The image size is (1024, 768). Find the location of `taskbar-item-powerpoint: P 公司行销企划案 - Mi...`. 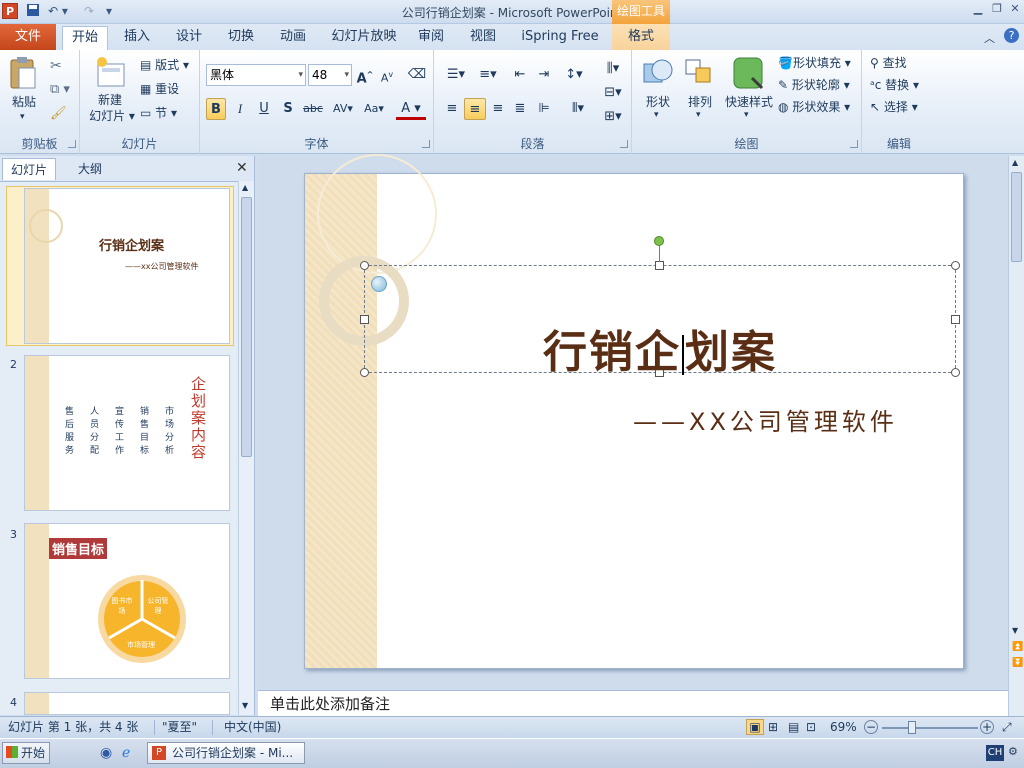

taskbar-item-powerpoint: P 公司行销企划案 - Mi... is located at coordinates (226, 753).